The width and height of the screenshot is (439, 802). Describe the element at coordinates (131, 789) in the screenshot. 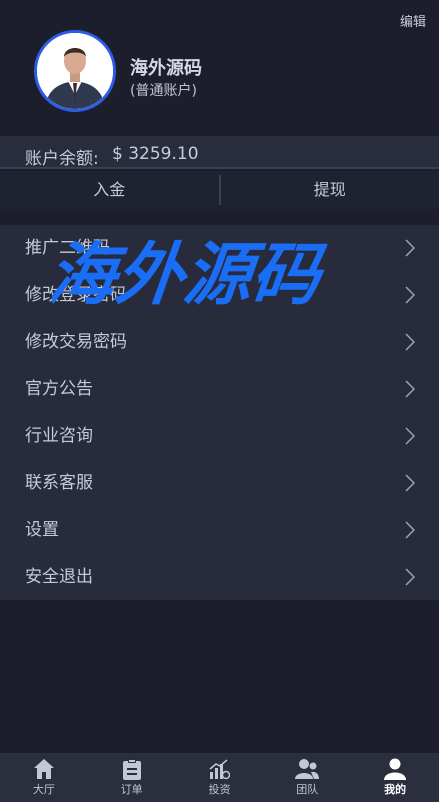

I see `tab-label: 订单` at that location.